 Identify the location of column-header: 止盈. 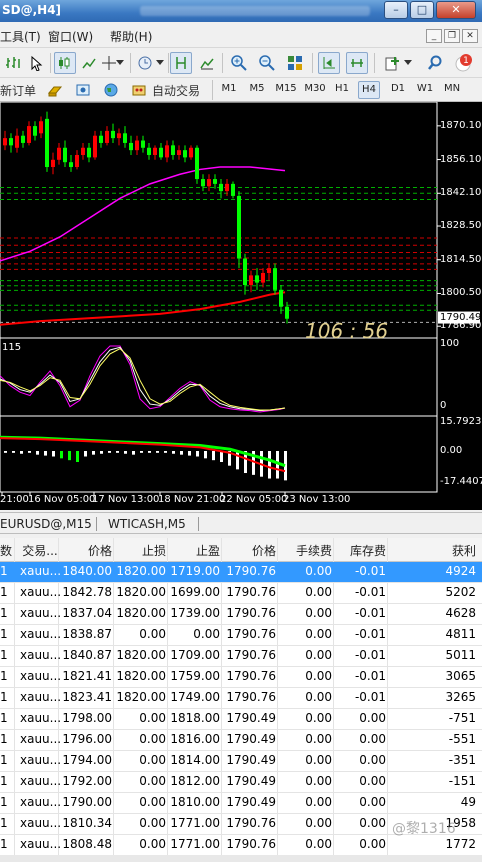
(194, 550).